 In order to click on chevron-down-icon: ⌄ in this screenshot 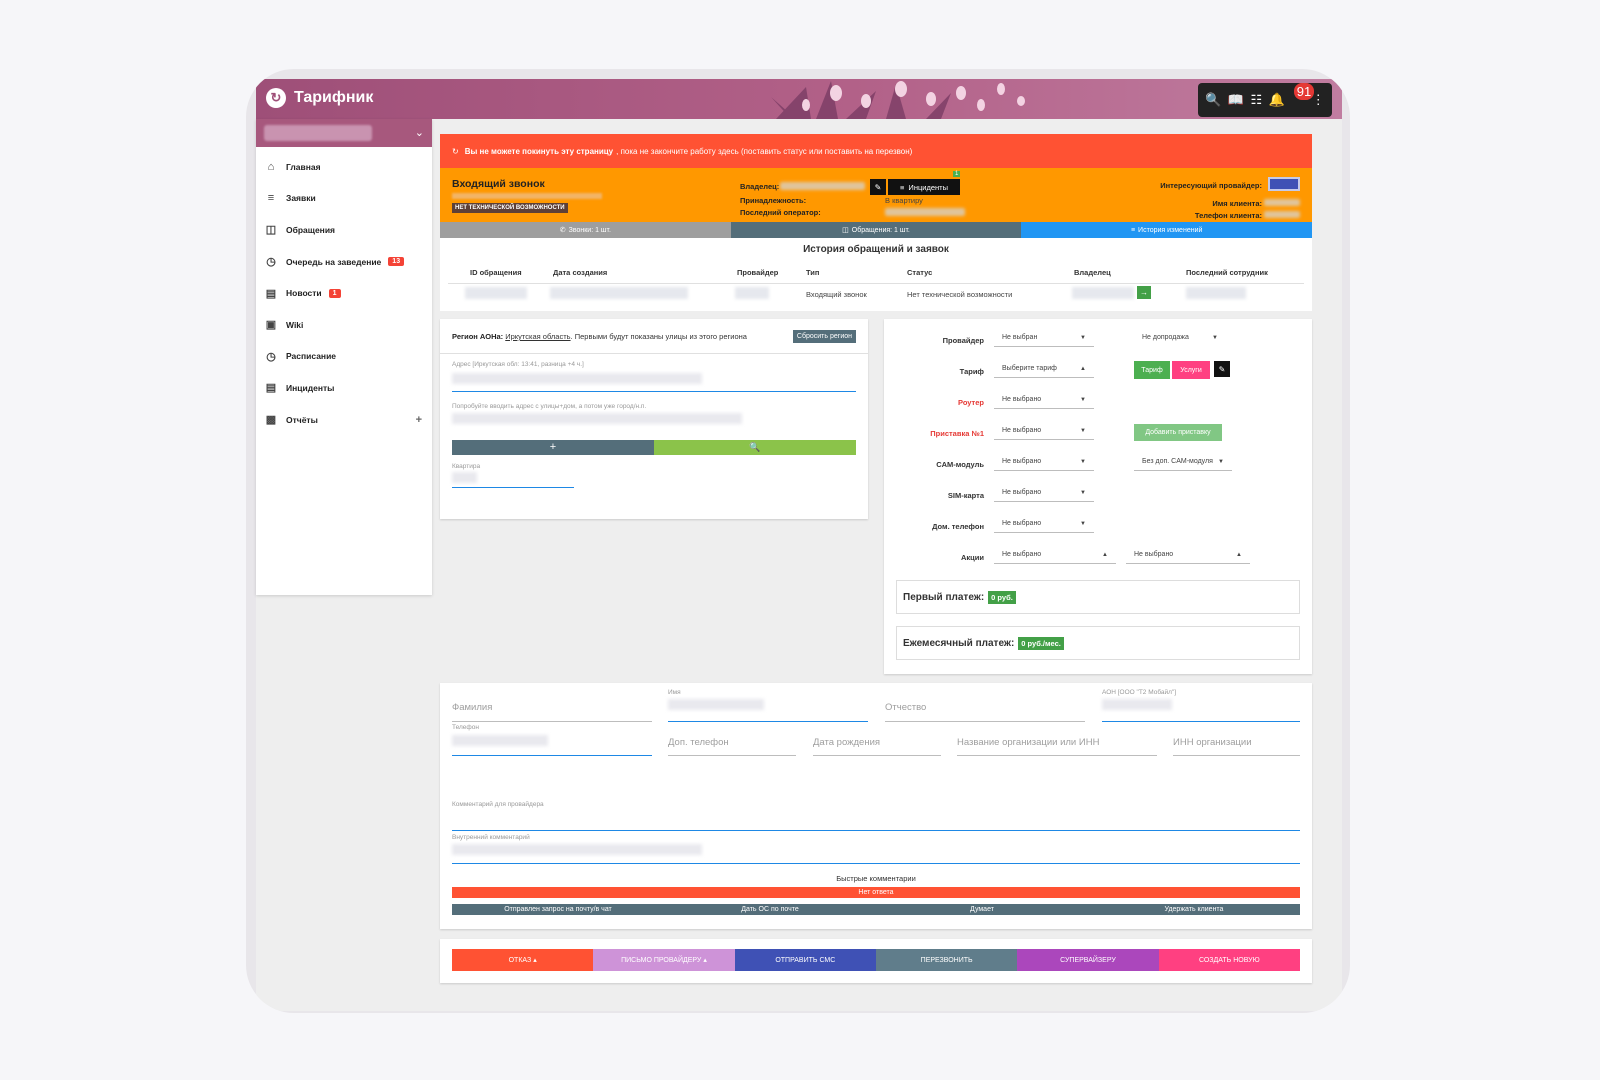, I will do `click(419, 132)`.